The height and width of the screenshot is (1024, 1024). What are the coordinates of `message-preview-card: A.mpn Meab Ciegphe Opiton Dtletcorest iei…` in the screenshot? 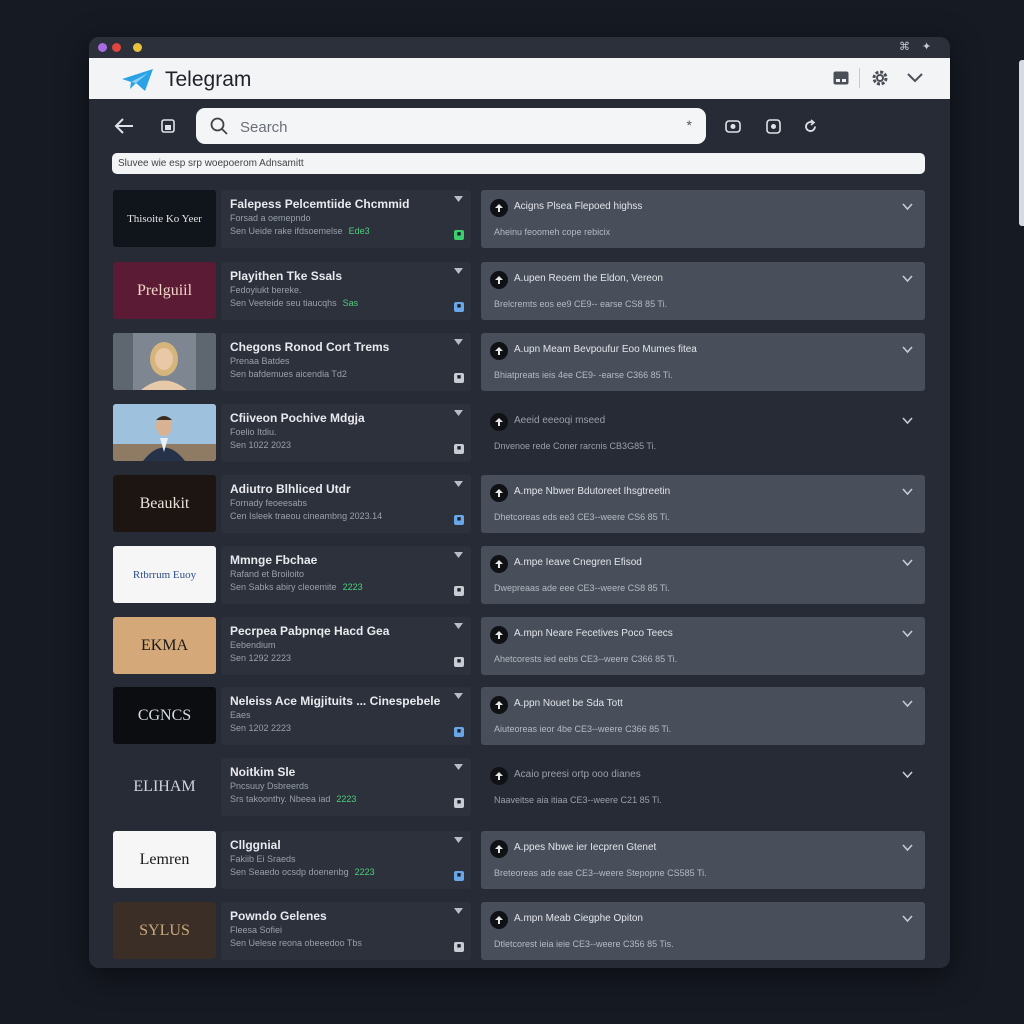 It's located at (703, 931).